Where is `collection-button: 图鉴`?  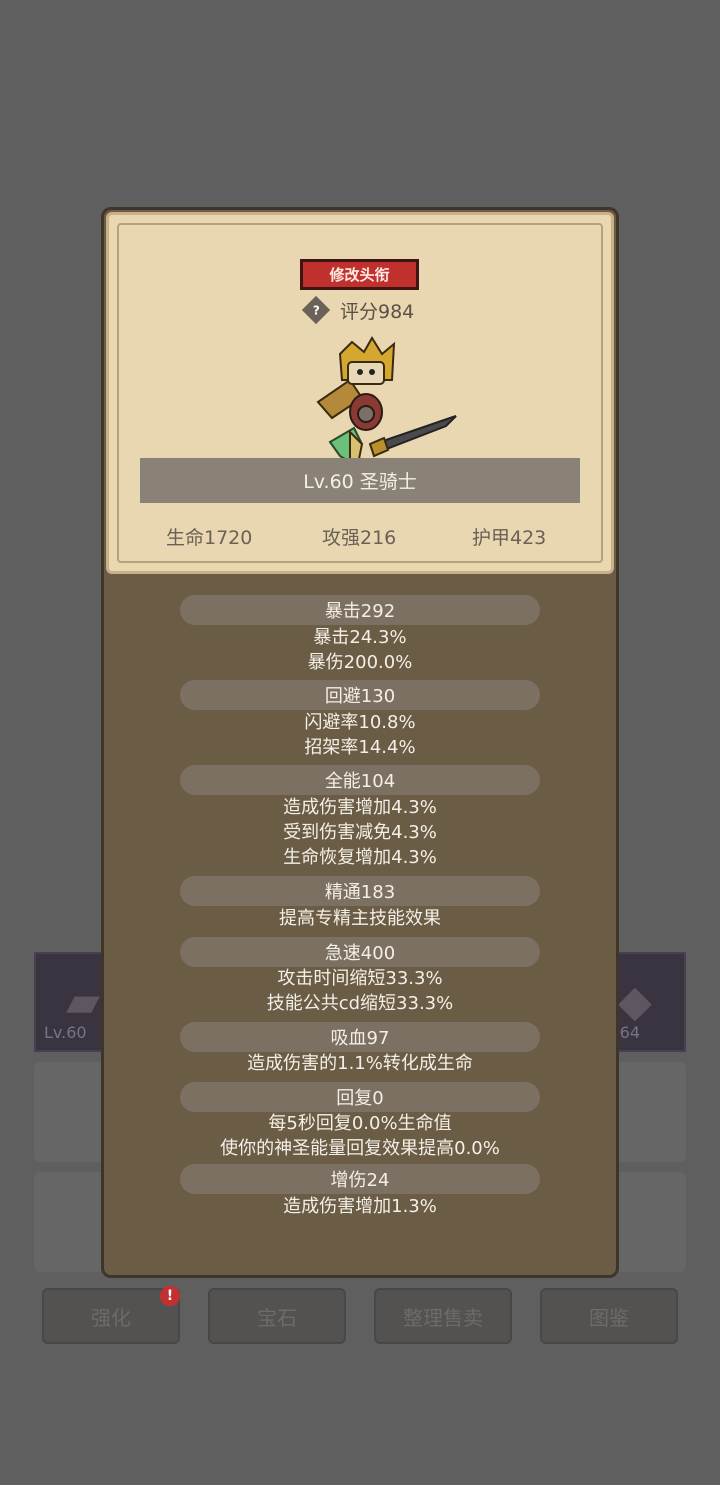
collection-button: 图鉴 is located at coordinates (609, 1316).